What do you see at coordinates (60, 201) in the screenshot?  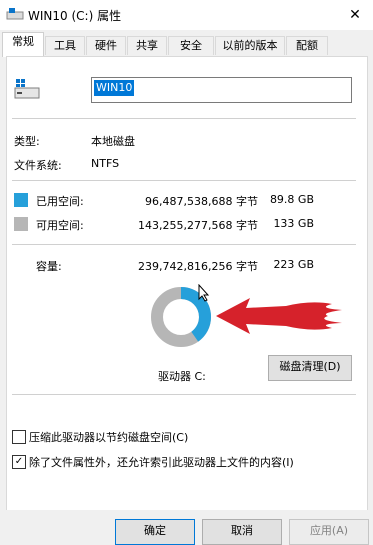 I see `used-space-label: 已用空间:` at bounding box center [60, 201].